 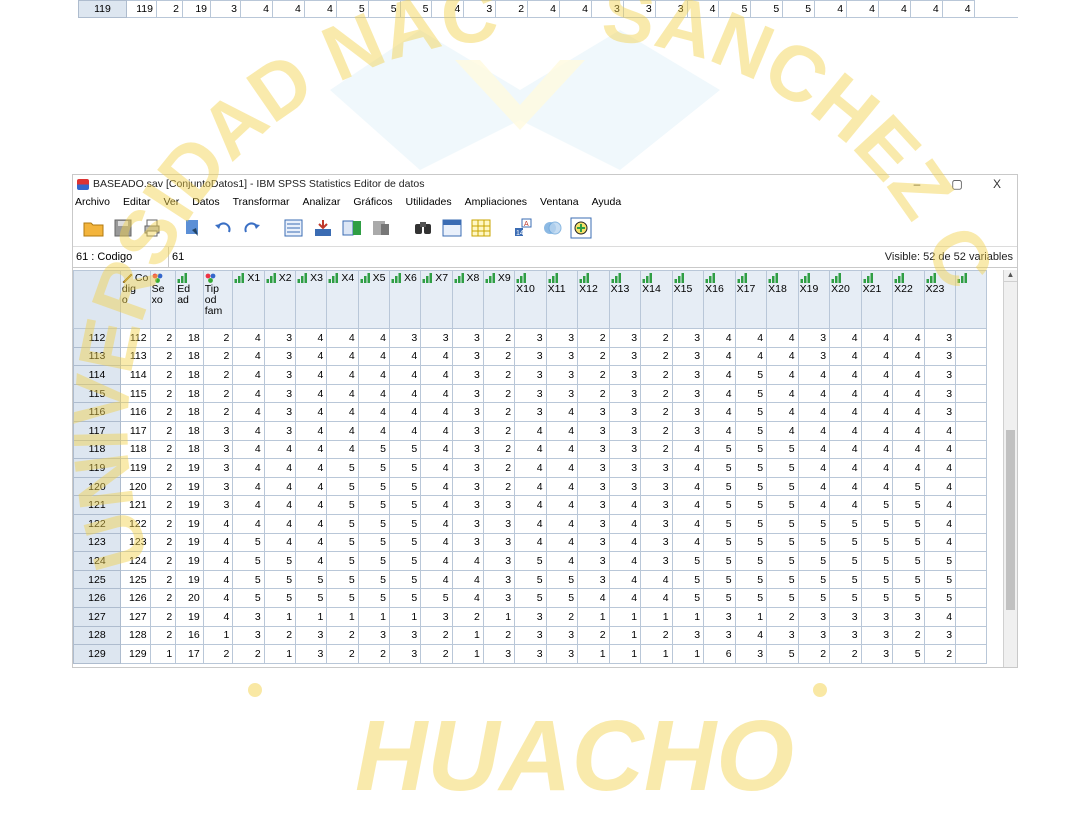 What do you see at coordinates (342, 299) in the screenshot?
I see `column-header-x4: X4` at bounding box center [342, 299].